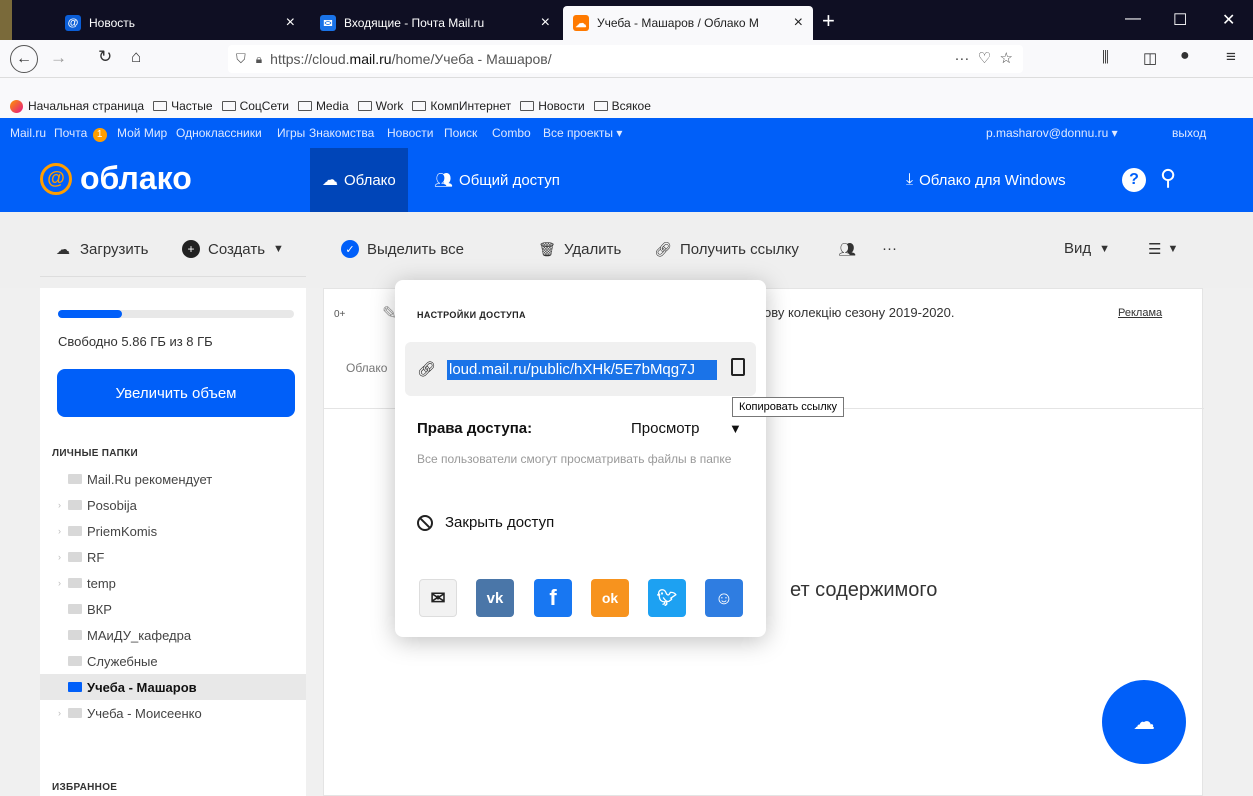 The width and height of the screenshot is (1253, 796). What do you see at coordinates (116, 178) in the screenshot?
I see `cloud-logo: @ облако` at bounding box center [116, 178].